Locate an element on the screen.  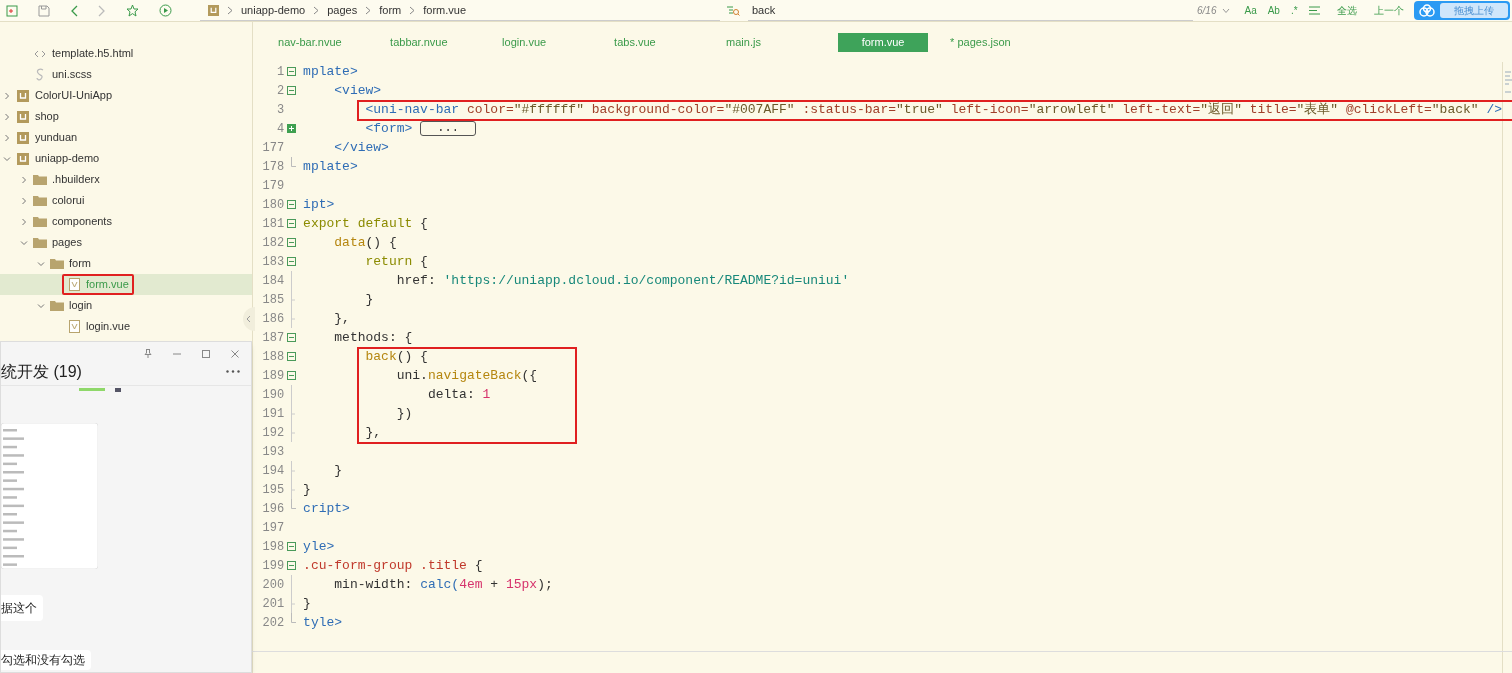
pin-icon is located at coordinates (148, 353).